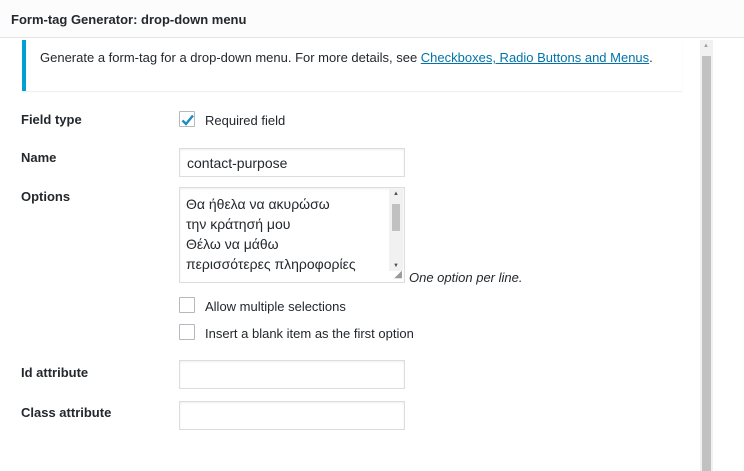 The image size is (744, 471). What do you see at coordinates (258, 204) in the screenshot?
I see `option-line: Θα ήθελα να ακυρώσω` at bounding box center [258, 204].